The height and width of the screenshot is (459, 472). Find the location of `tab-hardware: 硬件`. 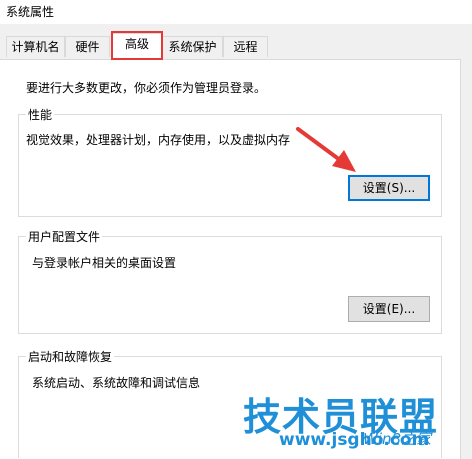

tab-hardware: 硬件 is located at coordinates (87, 46).